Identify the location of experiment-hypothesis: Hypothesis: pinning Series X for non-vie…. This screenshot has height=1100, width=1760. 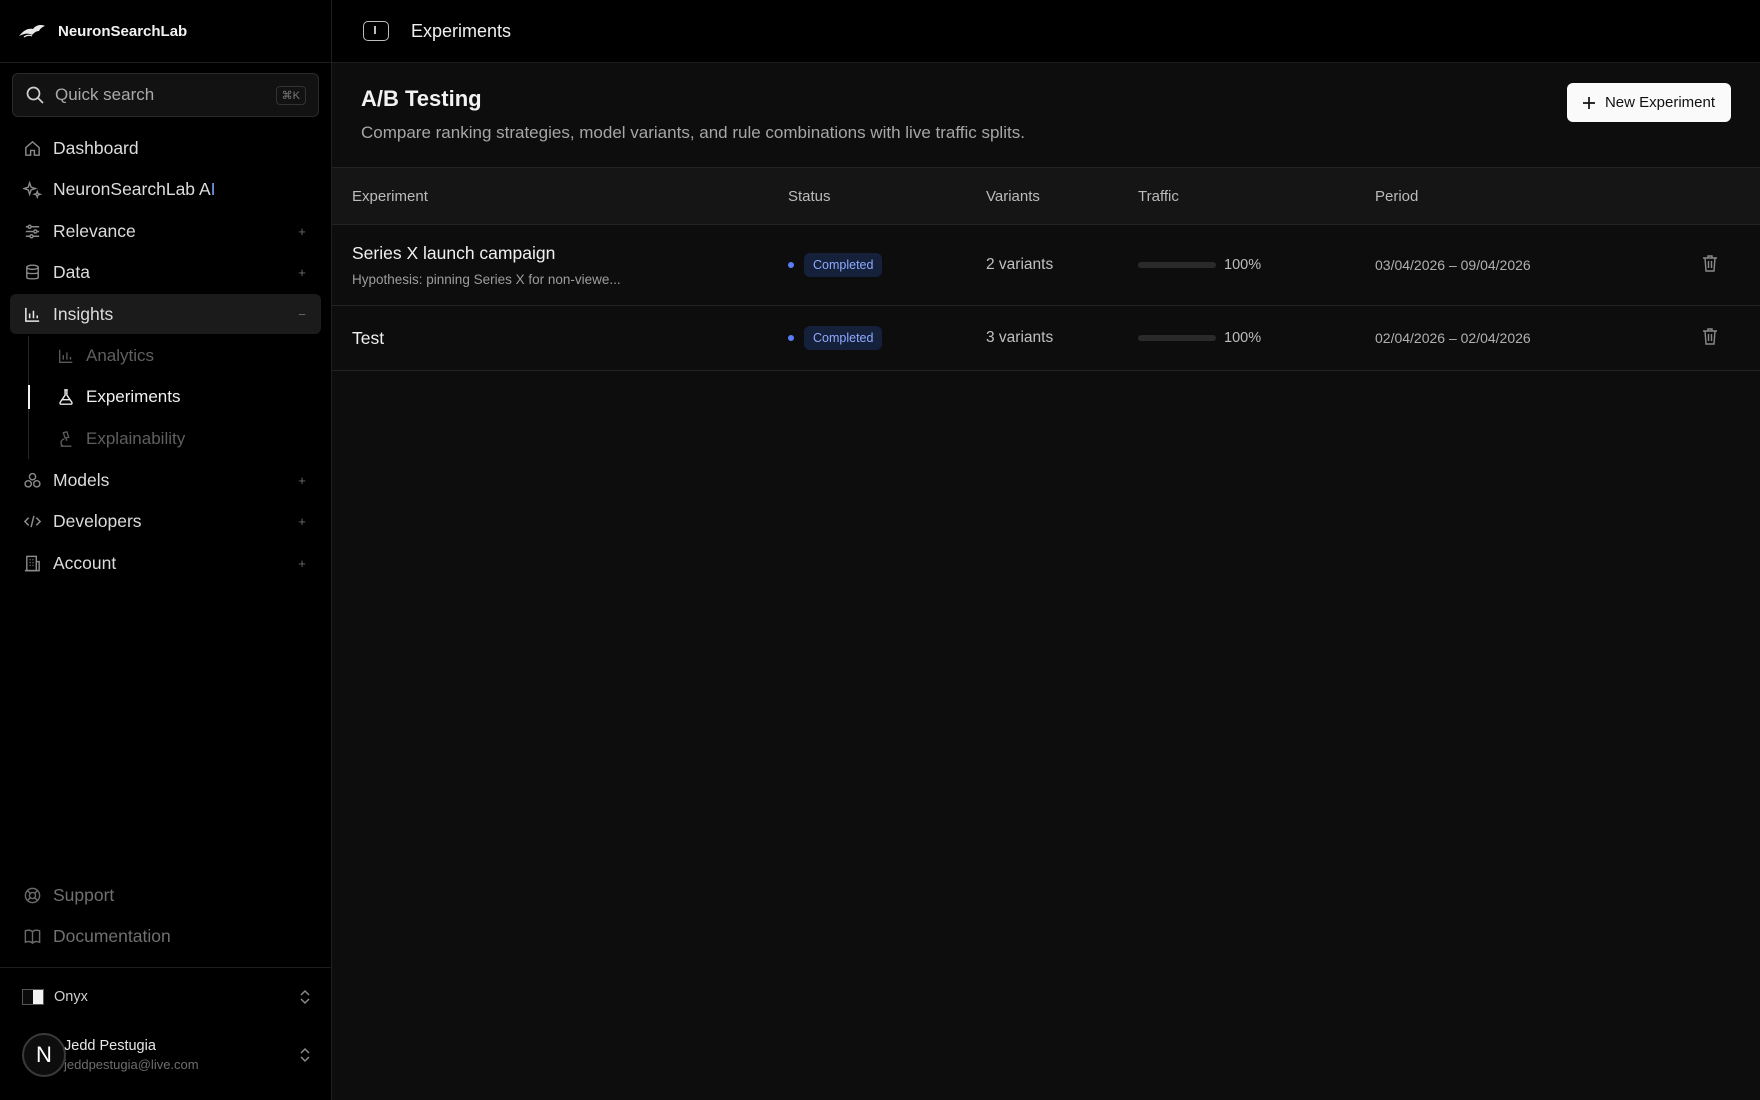
(486, 279).